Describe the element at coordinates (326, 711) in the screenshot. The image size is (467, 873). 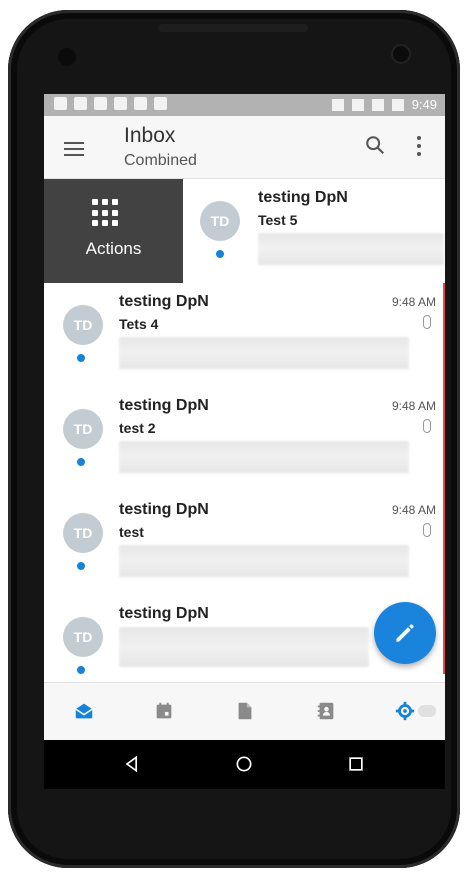
I see `contacts-icon` at that location.